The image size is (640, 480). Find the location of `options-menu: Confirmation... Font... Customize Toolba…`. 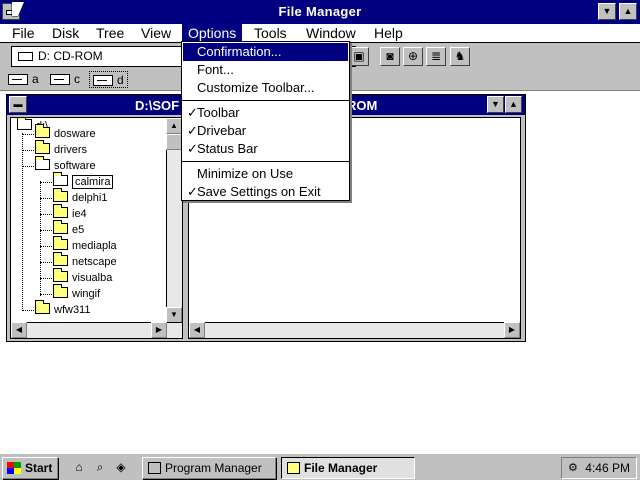

options-menu: Confirmation... Font... Customize Toolba… is located at coordinates (265, 121).